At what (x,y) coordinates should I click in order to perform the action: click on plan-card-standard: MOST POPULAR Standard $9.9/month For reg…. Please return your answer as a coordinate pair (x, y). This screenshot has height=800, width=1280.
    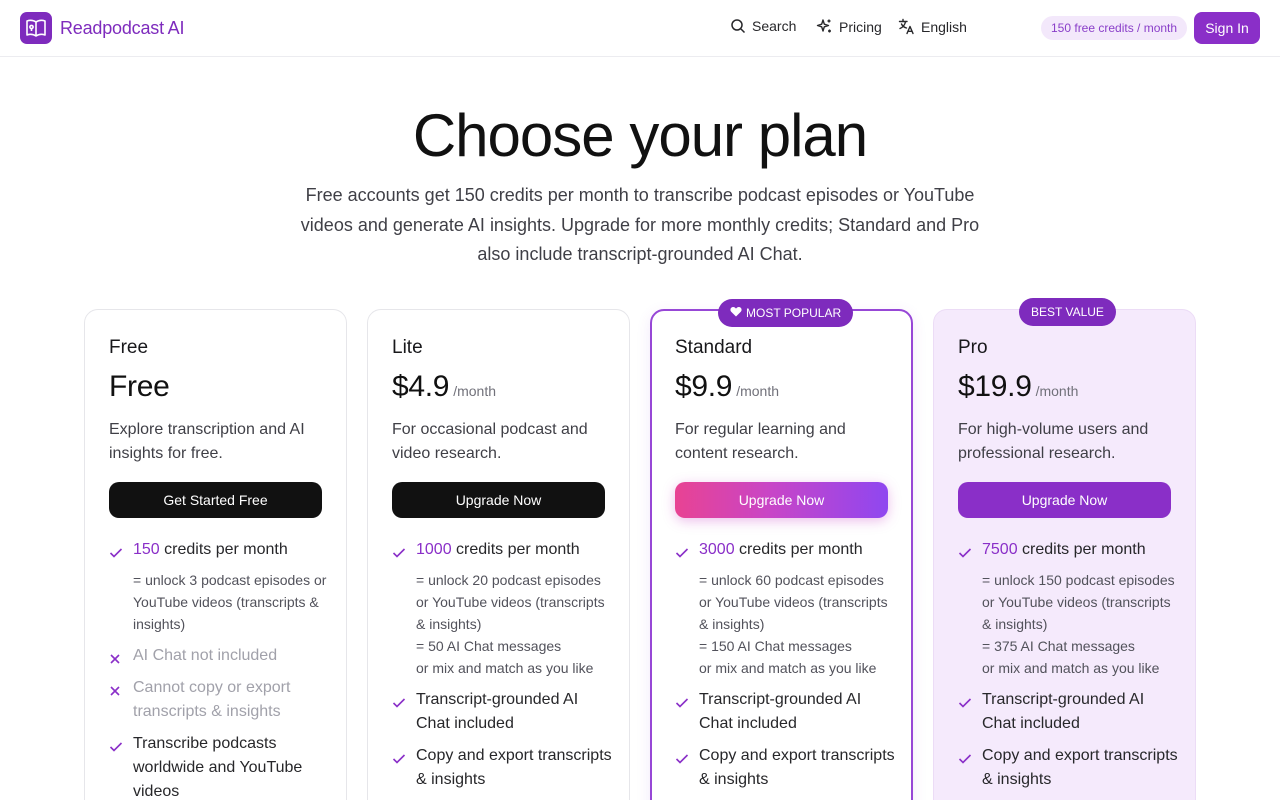
    Looking at the image, I should click on (781, 549).